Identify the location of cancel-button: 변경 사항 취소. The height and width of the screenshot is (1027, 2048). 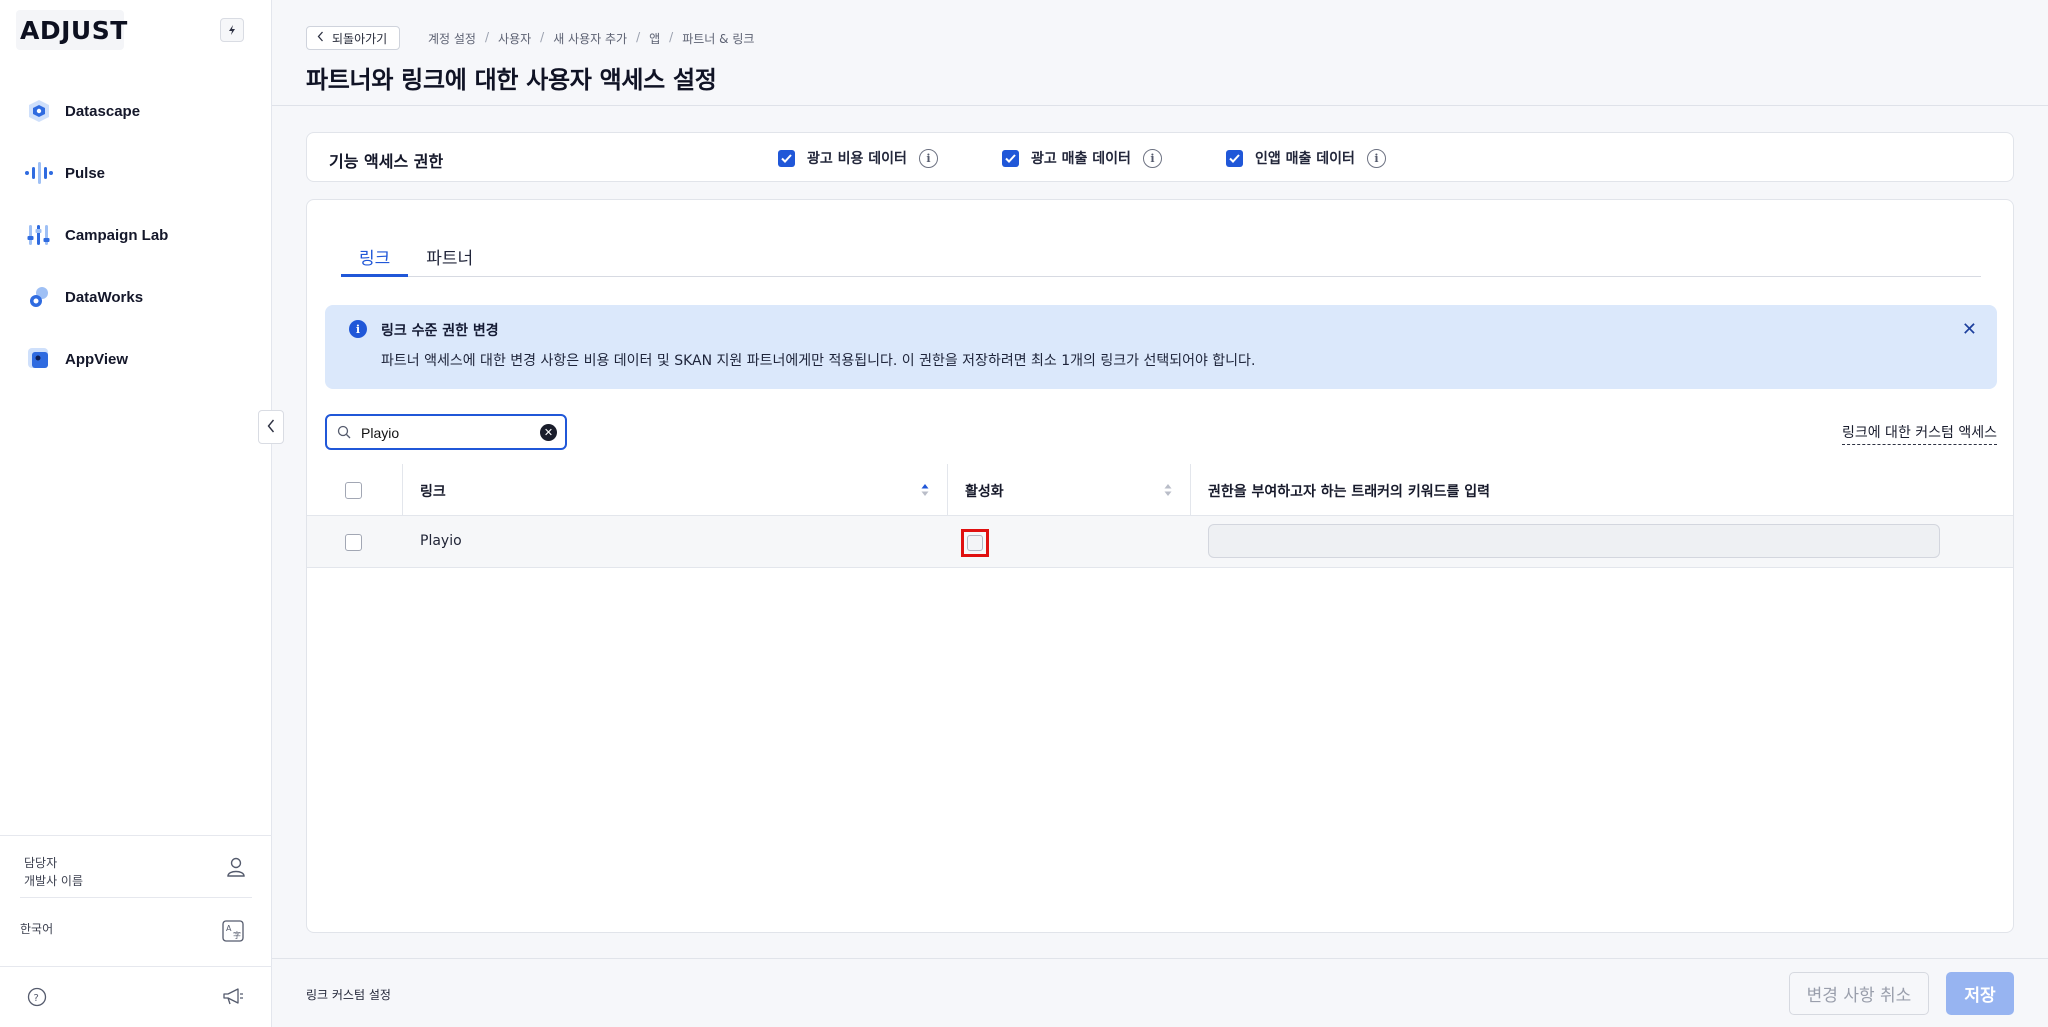
(1859, 993).